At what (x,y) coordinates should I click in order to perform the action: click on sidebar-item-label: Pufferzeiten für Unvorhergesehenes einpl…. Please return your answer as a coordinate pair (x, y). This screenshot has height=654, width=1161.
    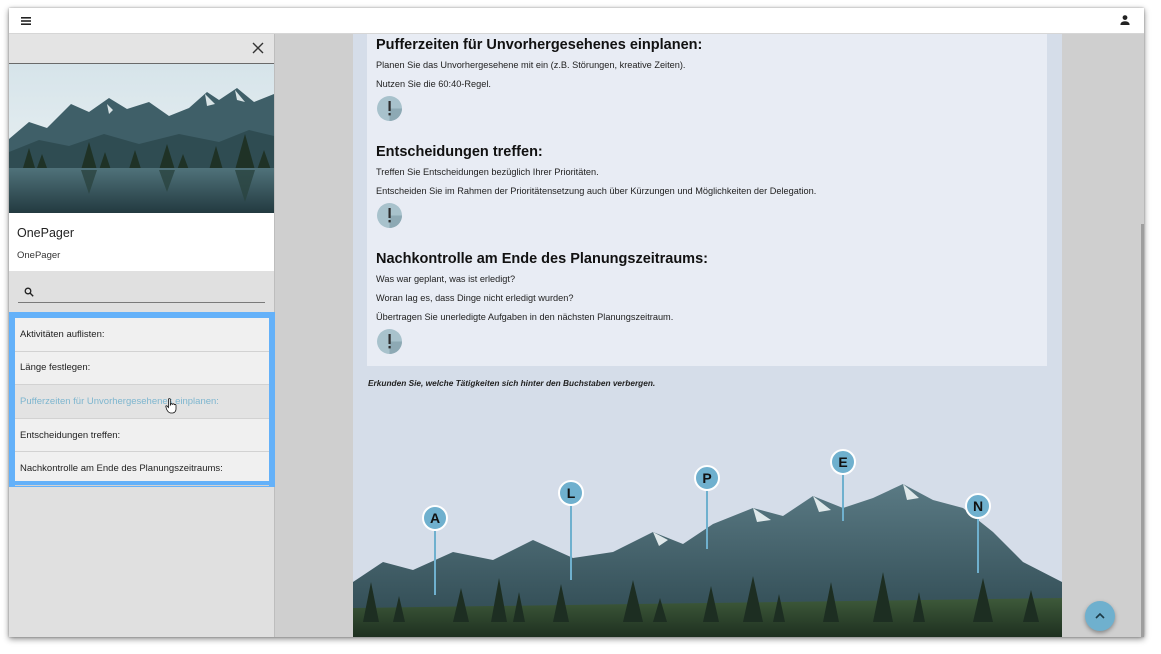
    Looking at the image, I should click on (119, 401).